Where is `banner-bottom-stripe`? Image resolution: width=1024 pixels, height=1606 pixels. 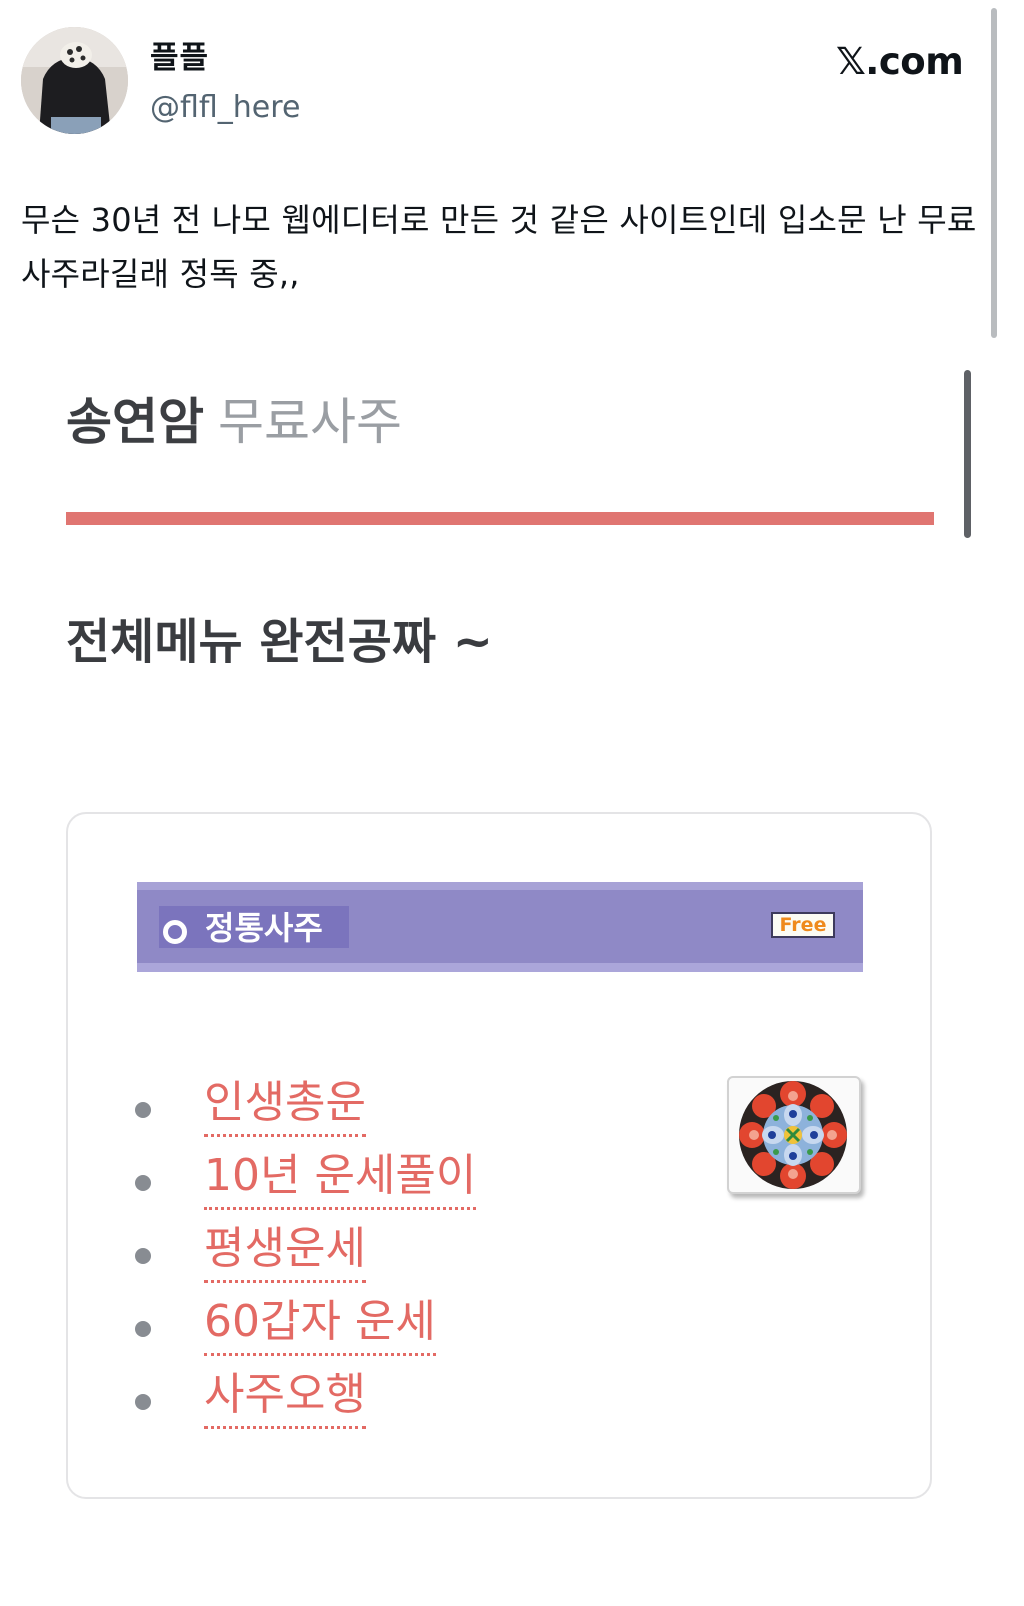 banner-bottom-stripe is located at coordinates (500, 967).